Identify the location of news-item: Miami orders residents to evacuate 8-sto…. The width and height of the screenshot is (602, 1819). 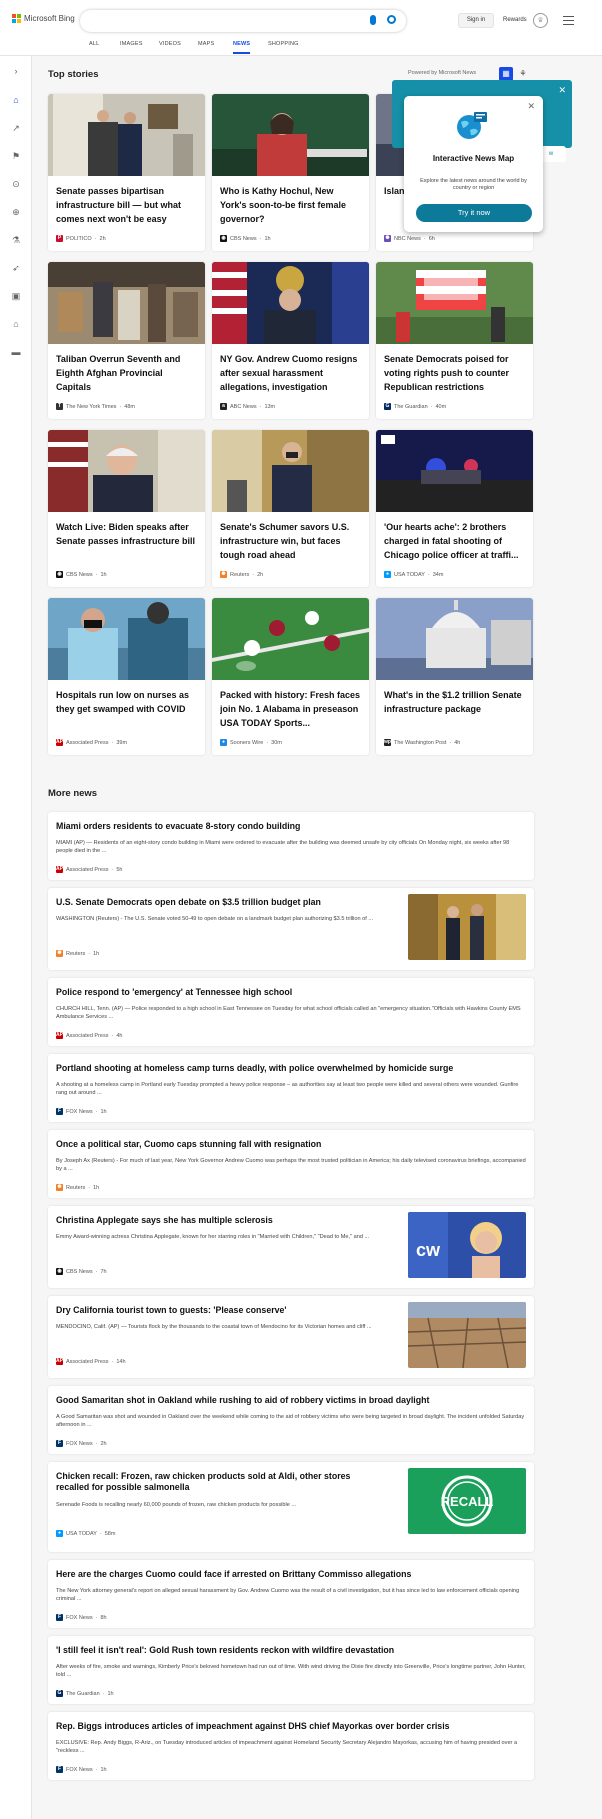
(291, 846).